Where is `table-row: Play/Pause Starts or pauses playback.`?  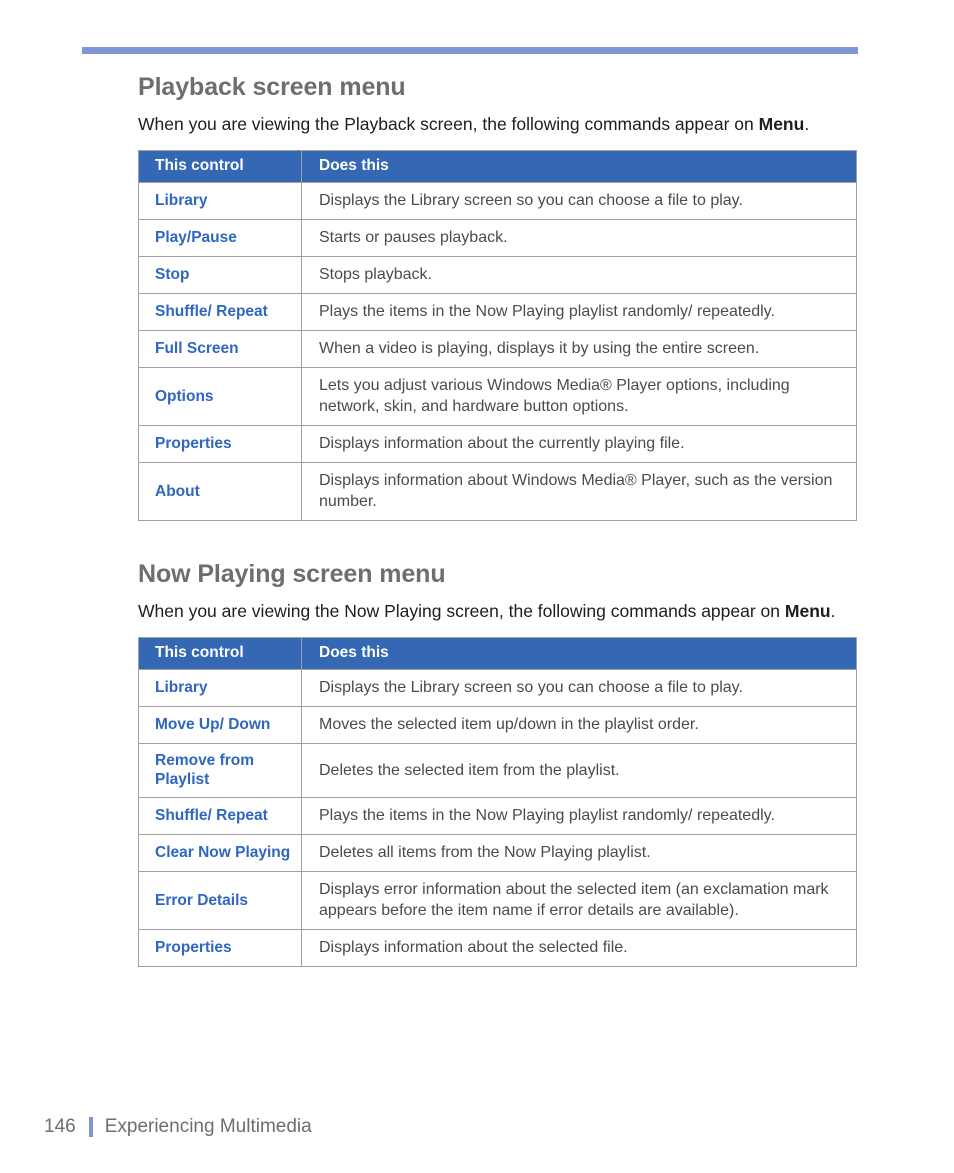
table-row: Play/Pause Starts or pauses playback. is located at coordinates (497, 238).